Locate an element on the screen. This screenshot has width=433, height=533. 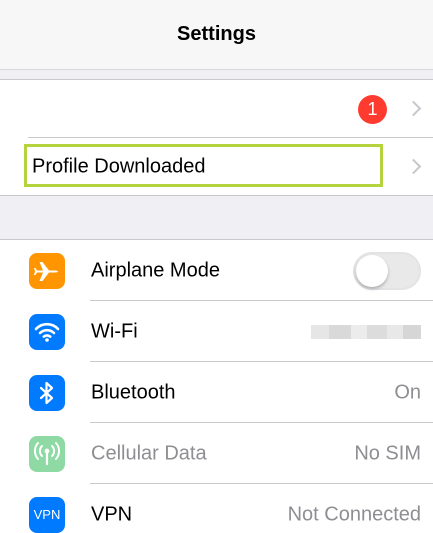
toggle-knob is located at coordinates (372, 270).